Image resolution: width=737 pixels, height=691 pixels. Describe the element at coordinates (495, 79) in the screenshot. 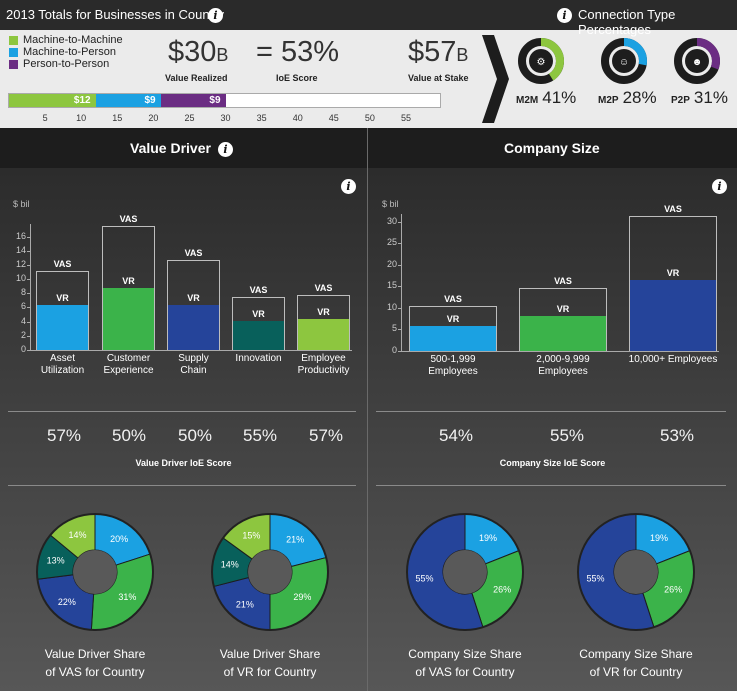

I see `chevron-right-icon` at that location.